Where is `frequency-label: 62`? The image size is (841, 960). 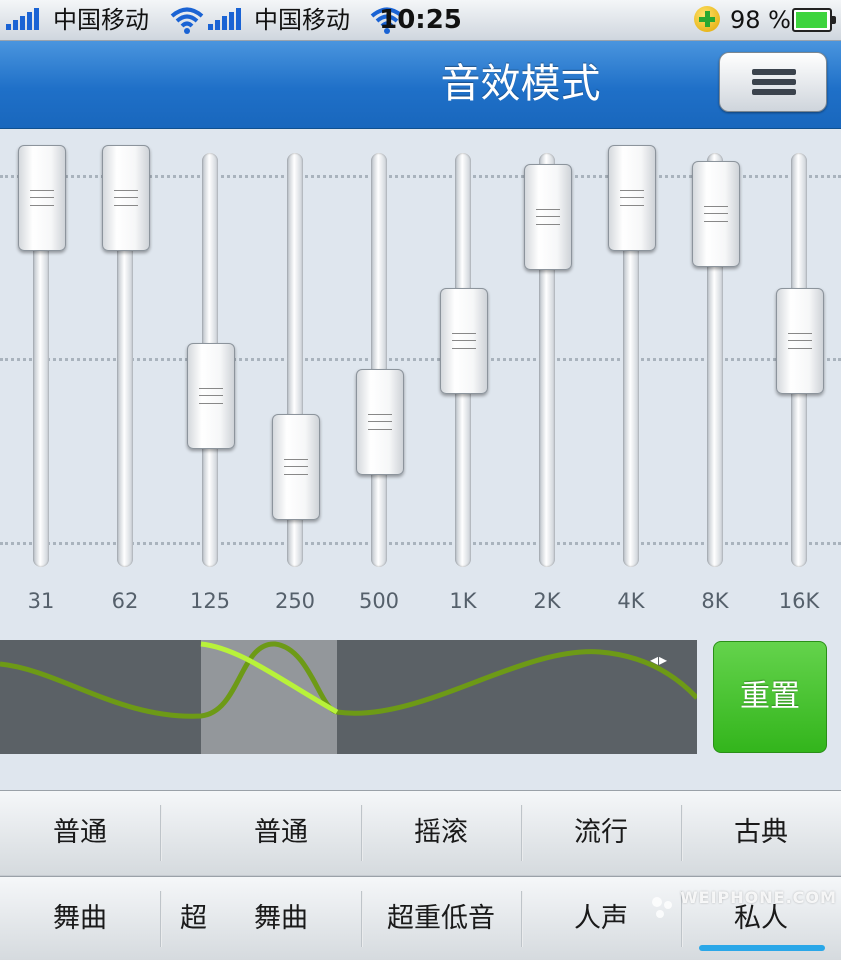 frequency-label: 62 is located at coordinates (125, 601).